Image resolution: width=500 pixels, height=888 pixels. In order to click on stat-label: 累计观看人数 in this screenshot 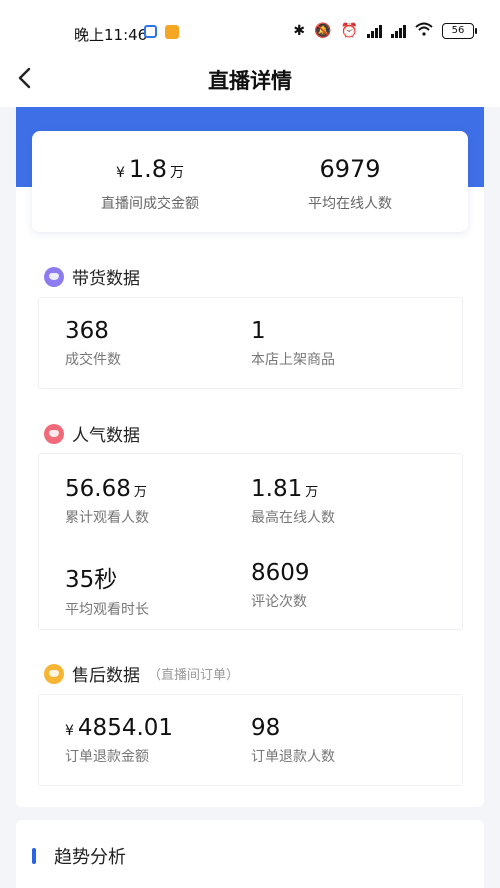, I will do `click(107, 518)`.